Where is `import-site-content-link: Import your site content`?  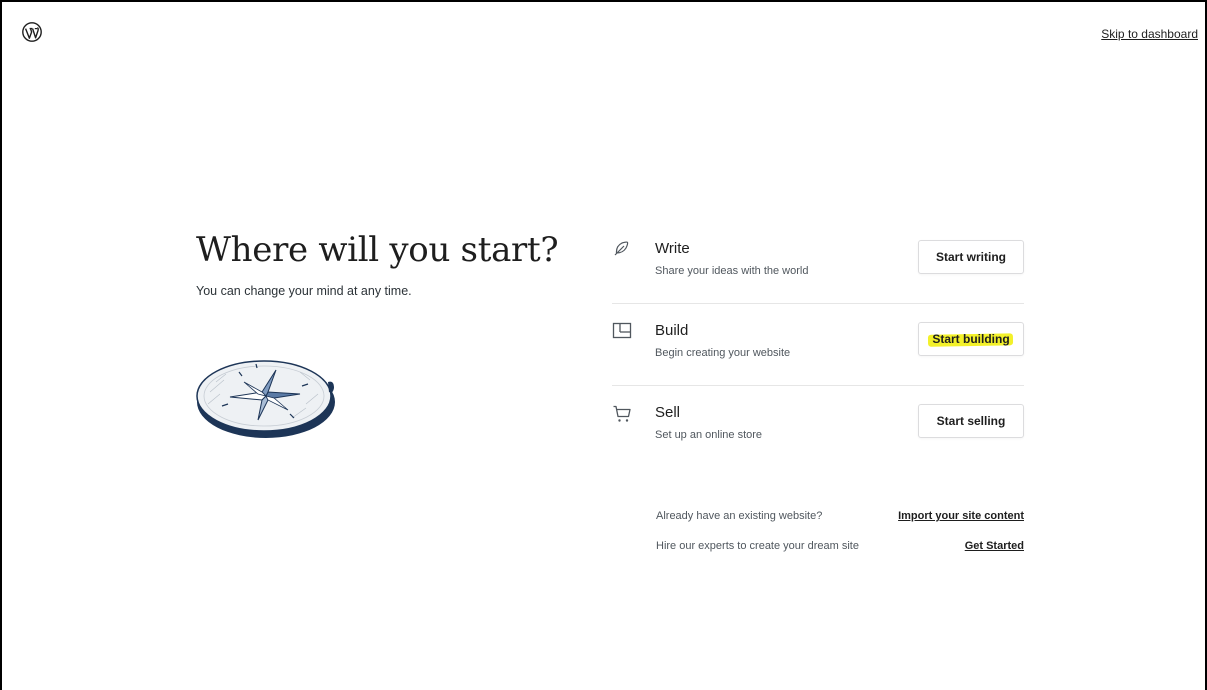
import-site-content-link: Import your site content is located at coordinates (961, 516).